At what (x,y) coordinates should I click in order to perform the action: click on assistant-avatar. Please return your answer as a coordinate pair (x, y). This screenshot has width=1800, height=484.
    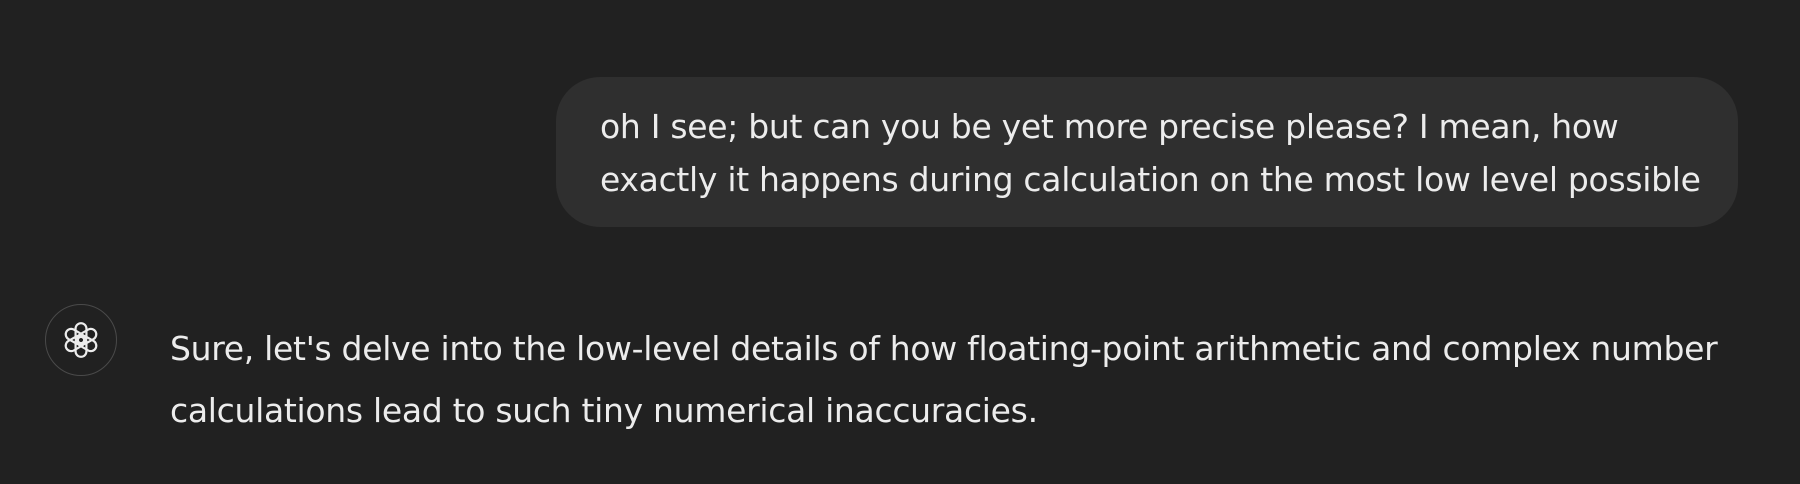
    Looking at the image, I should click on (81, 340).